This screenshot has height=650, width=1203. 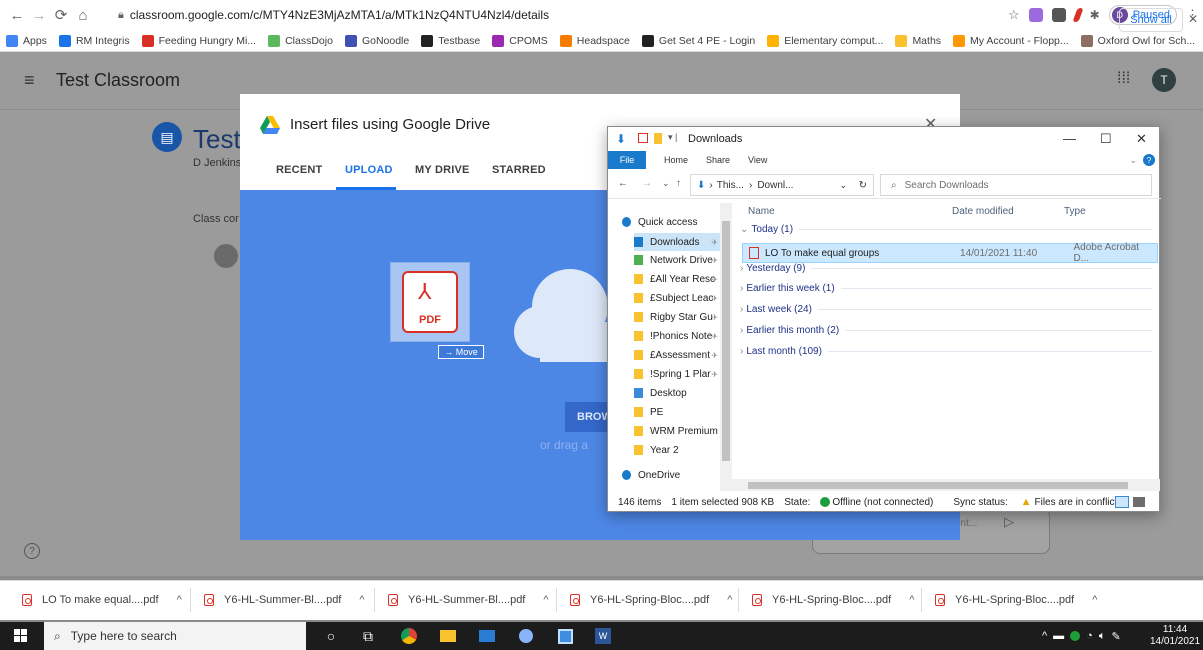 I want to click on nav-item: £Assessment ✈, so click(x=677, y=355).